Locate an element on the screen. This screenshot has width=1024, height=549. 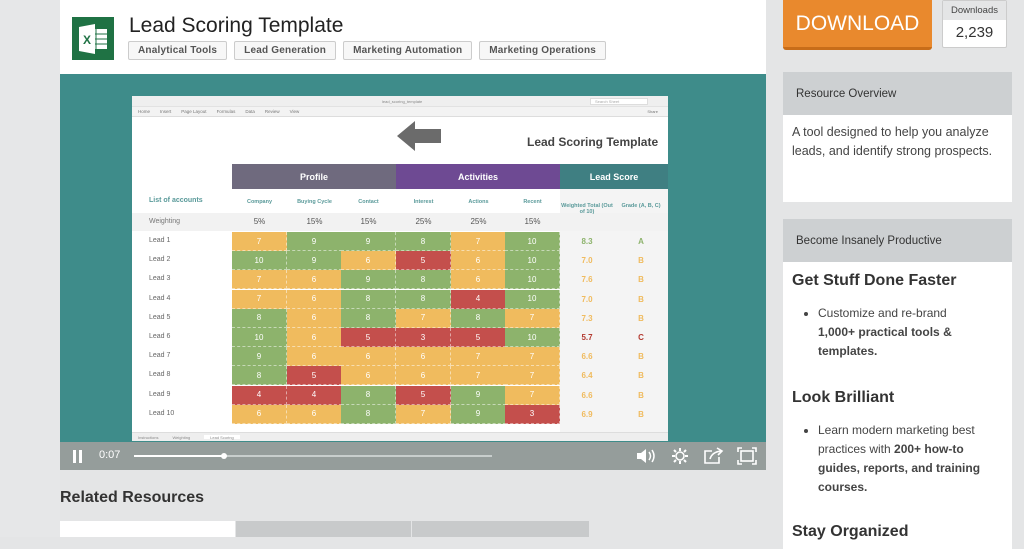
grade: C is located at coordinates (641, 337).